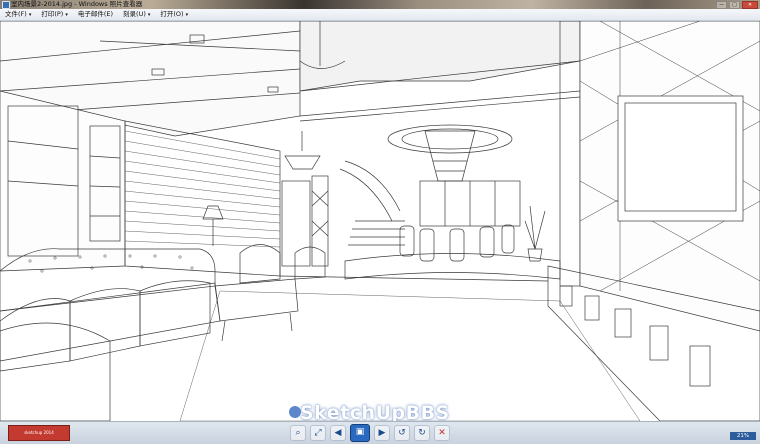 This screenshot has width=760, height=444. Describe the element at coordinates (105, 325) in the screenshot. I see `sofa-cushion` at that location.